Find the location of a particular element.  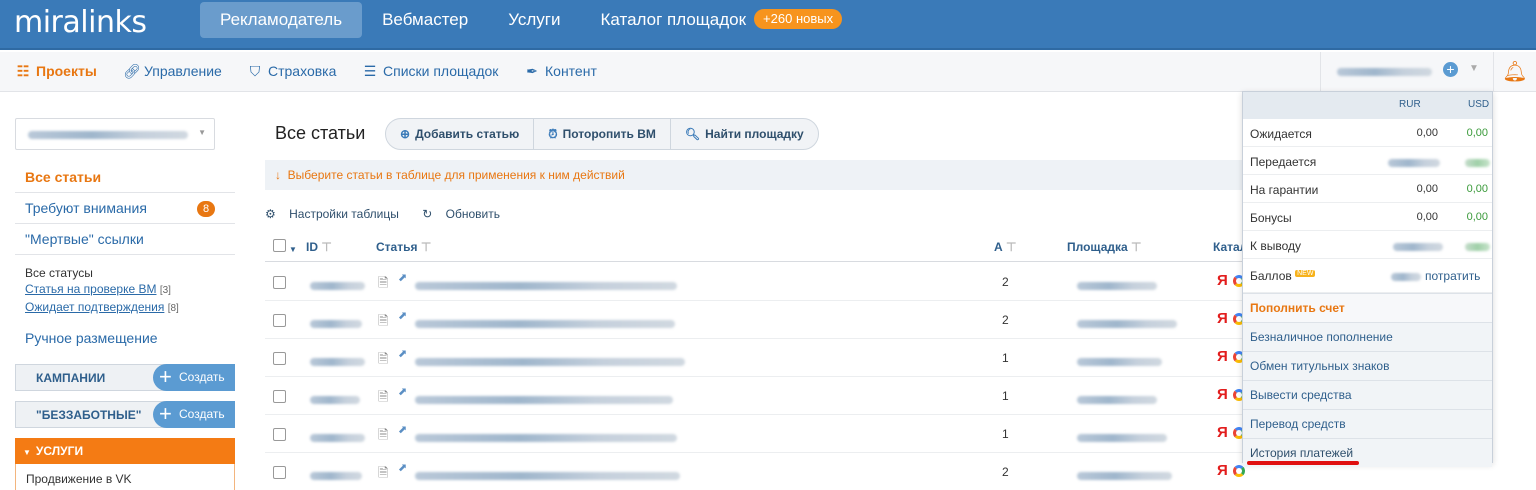

new-sites-badge: +260 новых is located at coordinates (798, 19).